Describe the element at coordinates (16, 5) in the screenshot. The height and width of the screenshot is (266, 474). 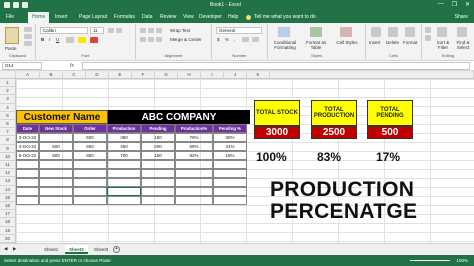
I see `undo-icon` at that location.